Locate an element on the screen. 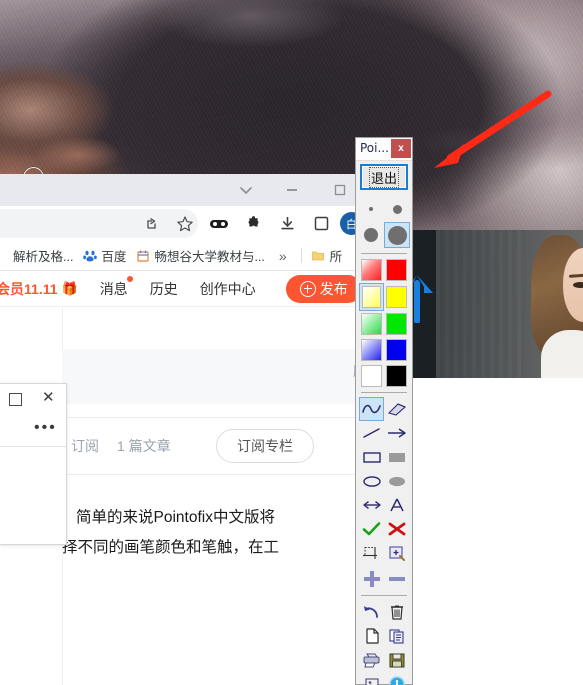  text-tool is located at coordinates (396, 505).